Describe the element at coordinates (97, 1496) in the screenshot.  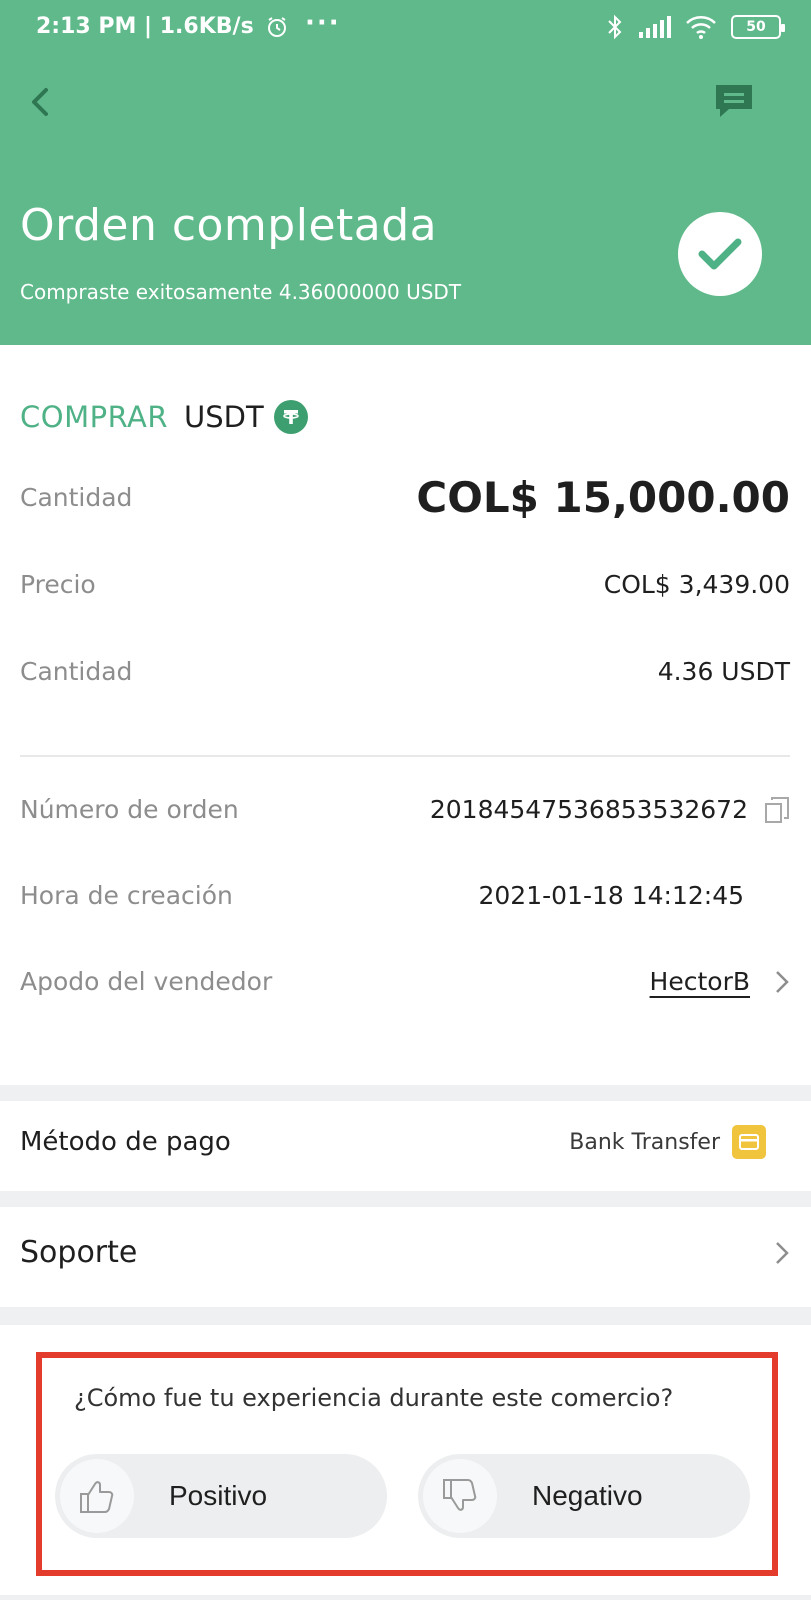
I see `thumbs-up-icon` at that location.